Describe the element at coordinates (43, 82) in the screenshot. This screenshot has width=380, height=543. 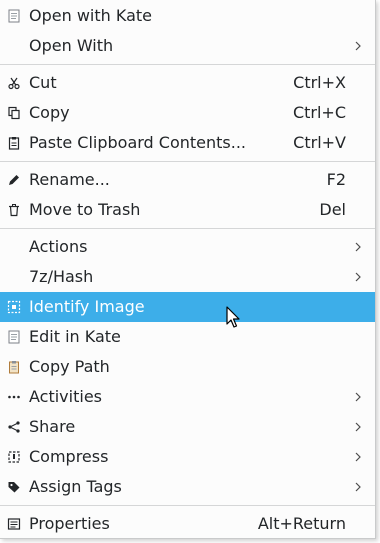
I see `menu-item-label: Cut` at that location.